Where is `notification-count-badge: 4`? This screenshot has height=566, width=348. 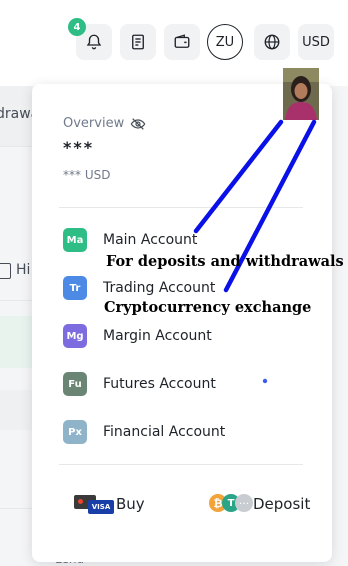
notification-count-badge: 4 is located at coordinates (77, 27).